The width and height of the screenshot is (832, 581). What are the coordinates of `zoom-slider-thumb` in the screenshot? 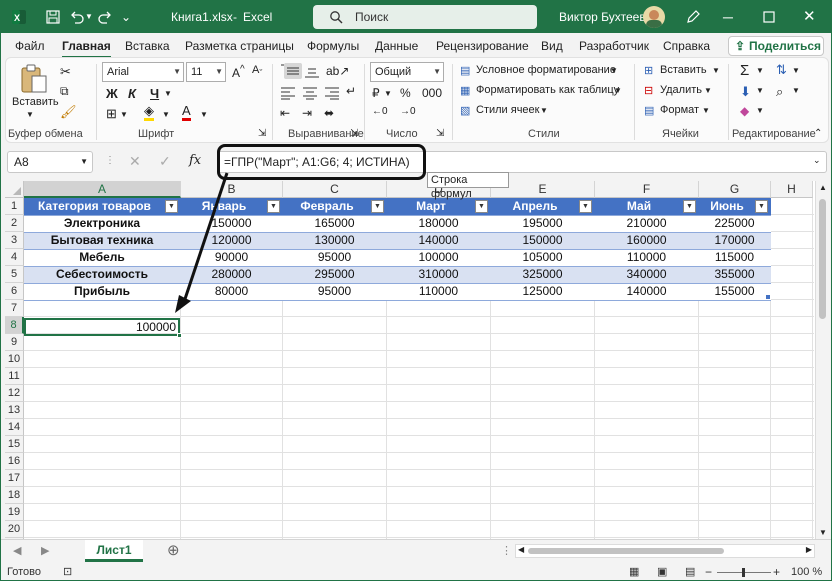 It's located at (743, 572).